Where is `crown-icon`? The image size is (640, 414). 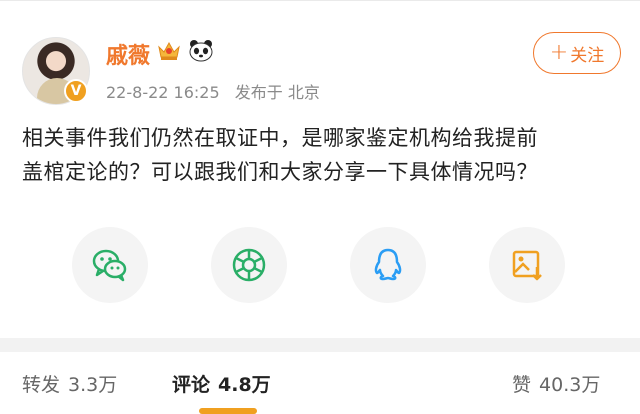 crown-icon is located at coordinates (169, 50).